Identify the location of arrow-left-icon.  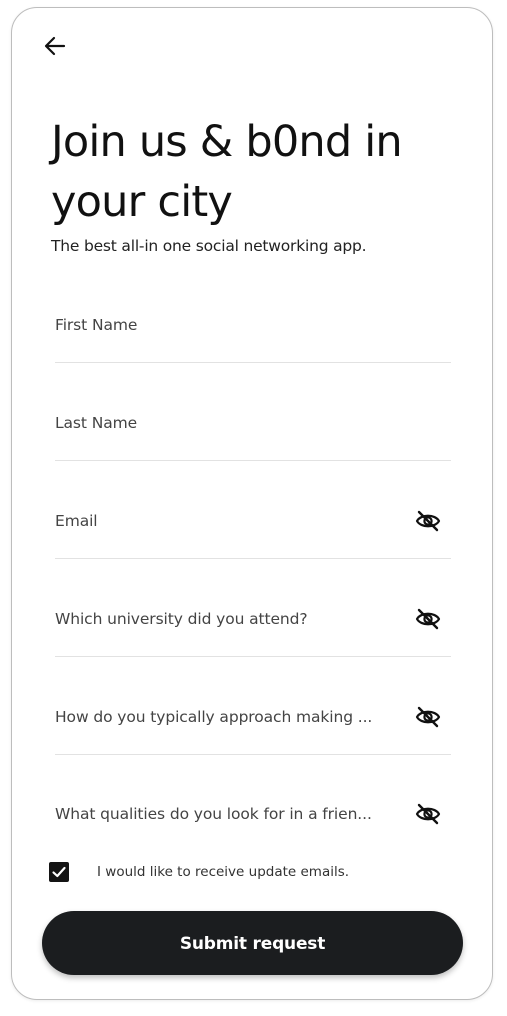
(55, 46).